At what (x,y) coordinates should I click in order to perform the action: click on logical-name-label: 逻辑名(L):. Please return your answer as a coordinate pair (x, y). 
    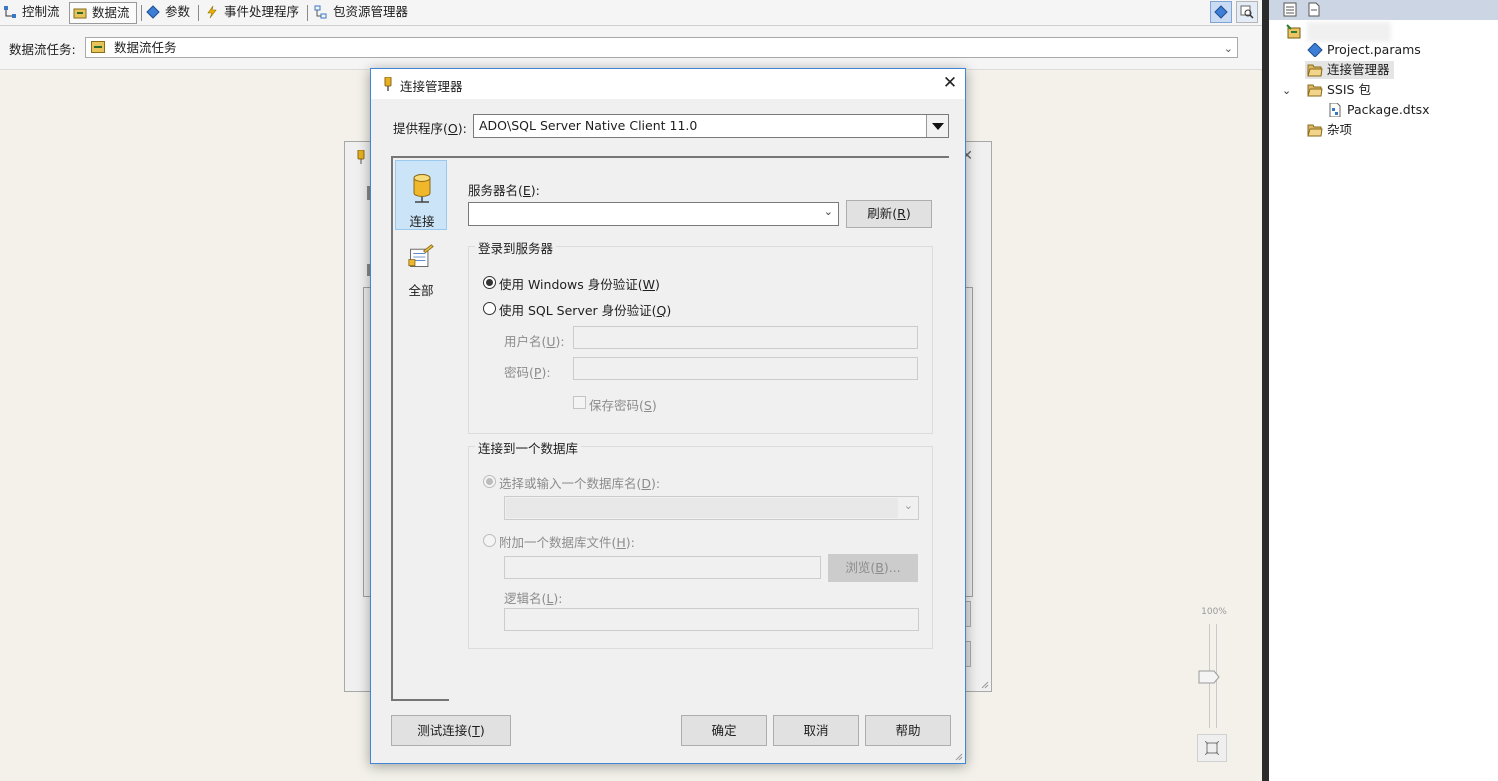
    Looking at the image, I should click on (533, 598).